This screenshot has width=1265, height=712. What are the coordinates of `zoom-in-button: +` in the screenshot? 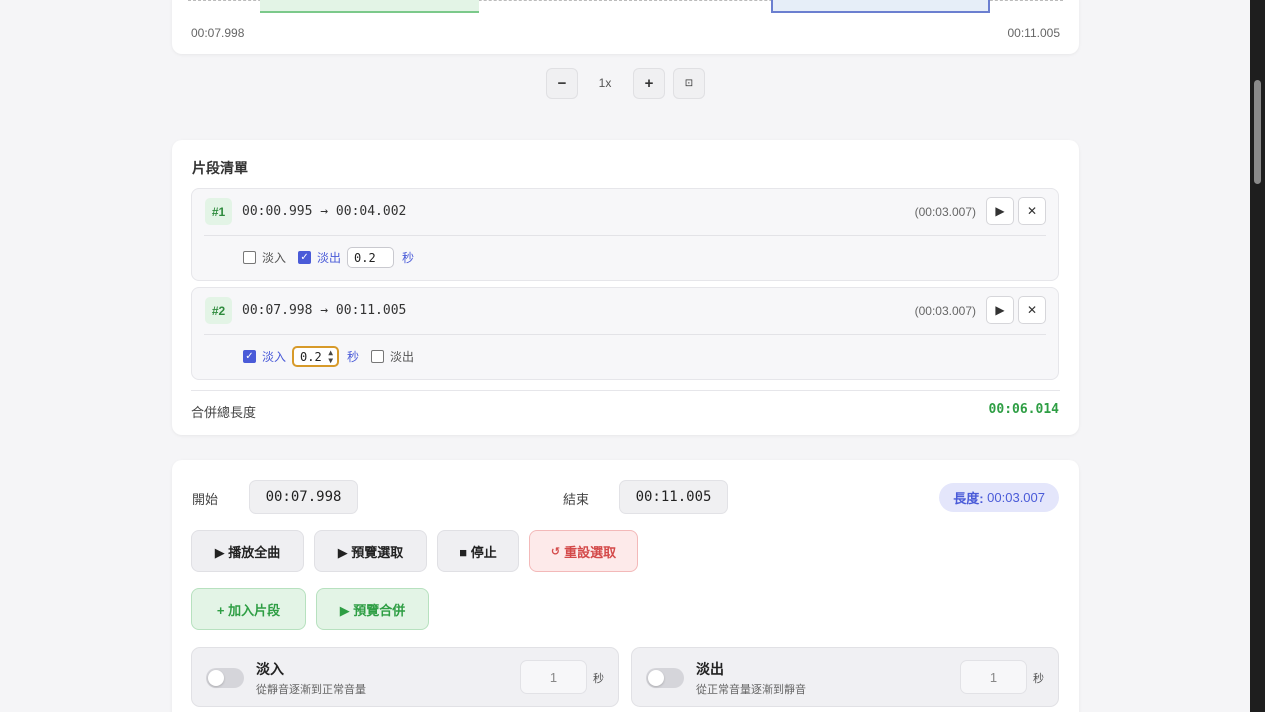 It's located at (649, 83).